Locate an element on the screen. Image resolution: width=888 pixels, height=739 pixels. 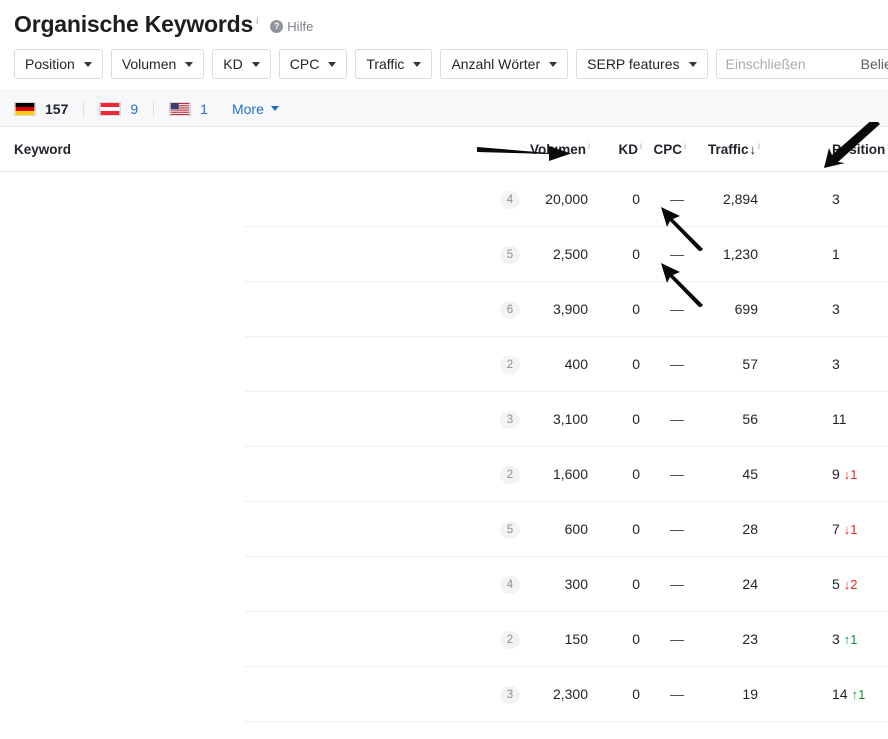
cell-keyword is located at coordinates (232, 584).